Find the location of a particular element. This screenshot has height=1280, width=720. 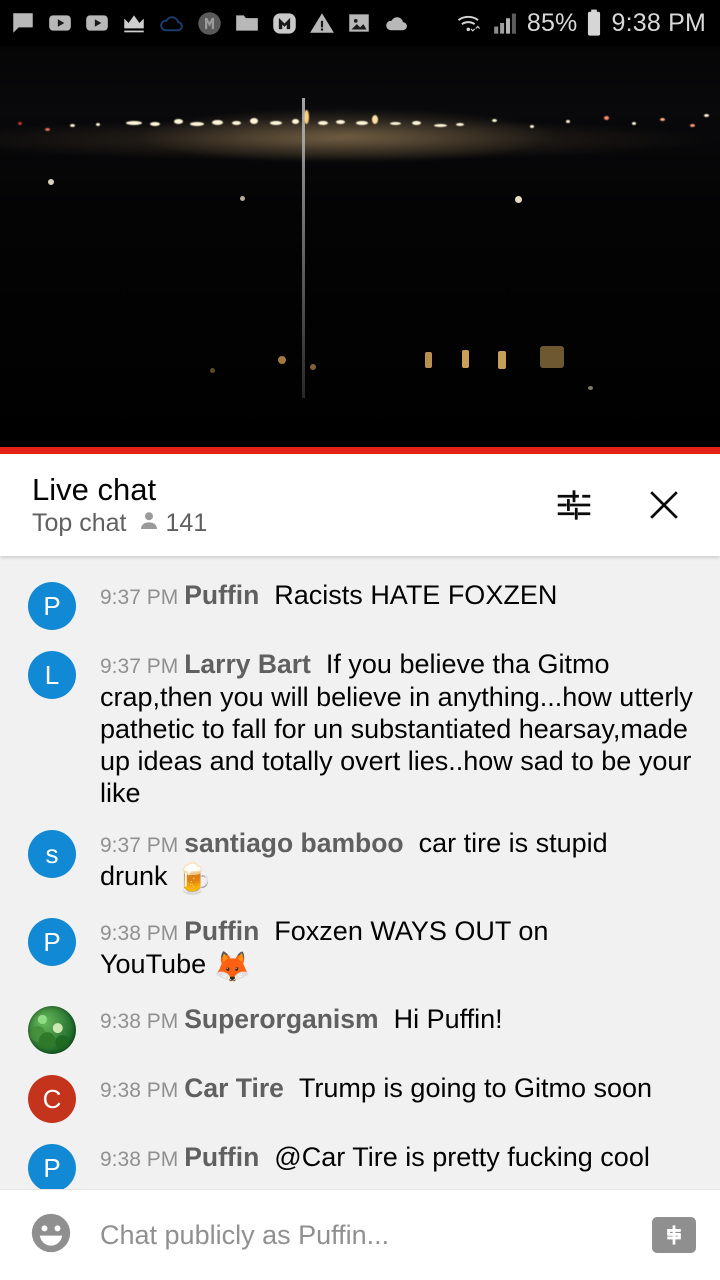

chat-message-body: 9:37 PM Puffin Racists HATE FOXZEN is located at coordinates (328, 595).